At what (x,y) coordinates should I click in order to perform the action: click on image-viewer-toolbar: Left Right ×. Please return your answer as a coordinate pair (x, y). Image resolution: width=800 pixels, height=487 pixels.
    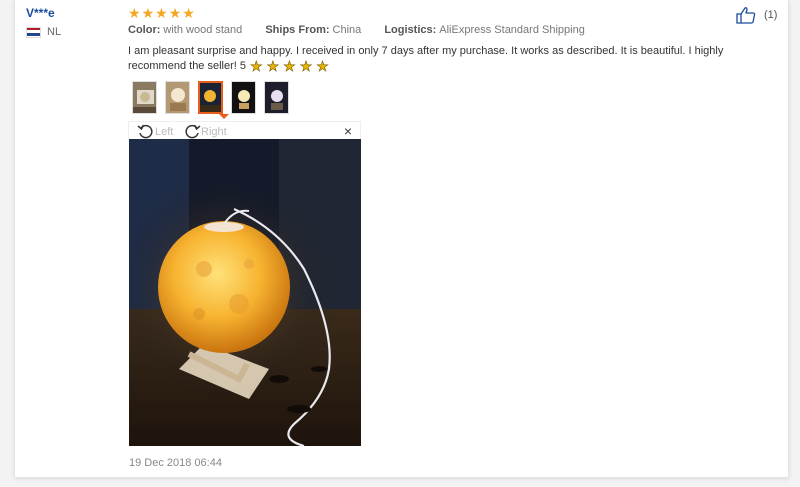
    Looking at the image, I should click on (244, 130).